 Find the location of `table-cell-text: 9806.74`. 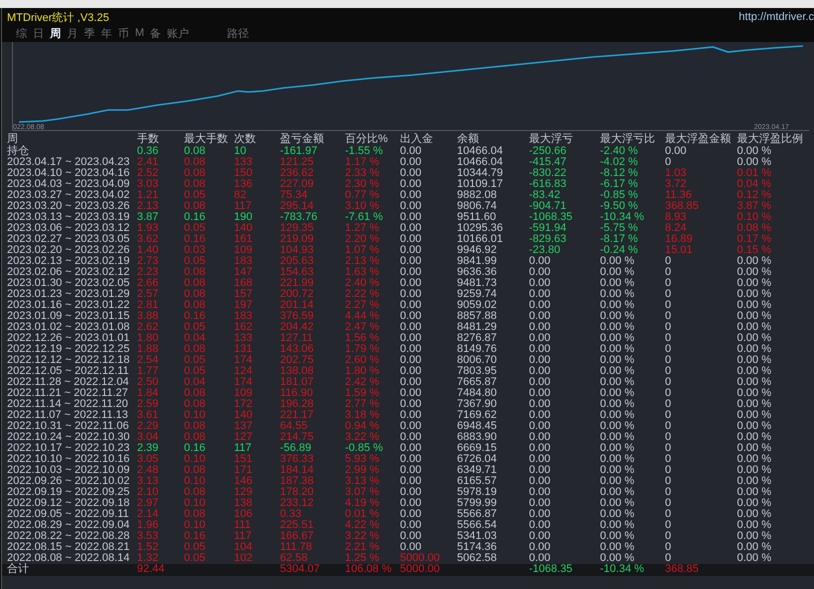

table-cell-text: 9806.74 is located at coordinates (477, 206).